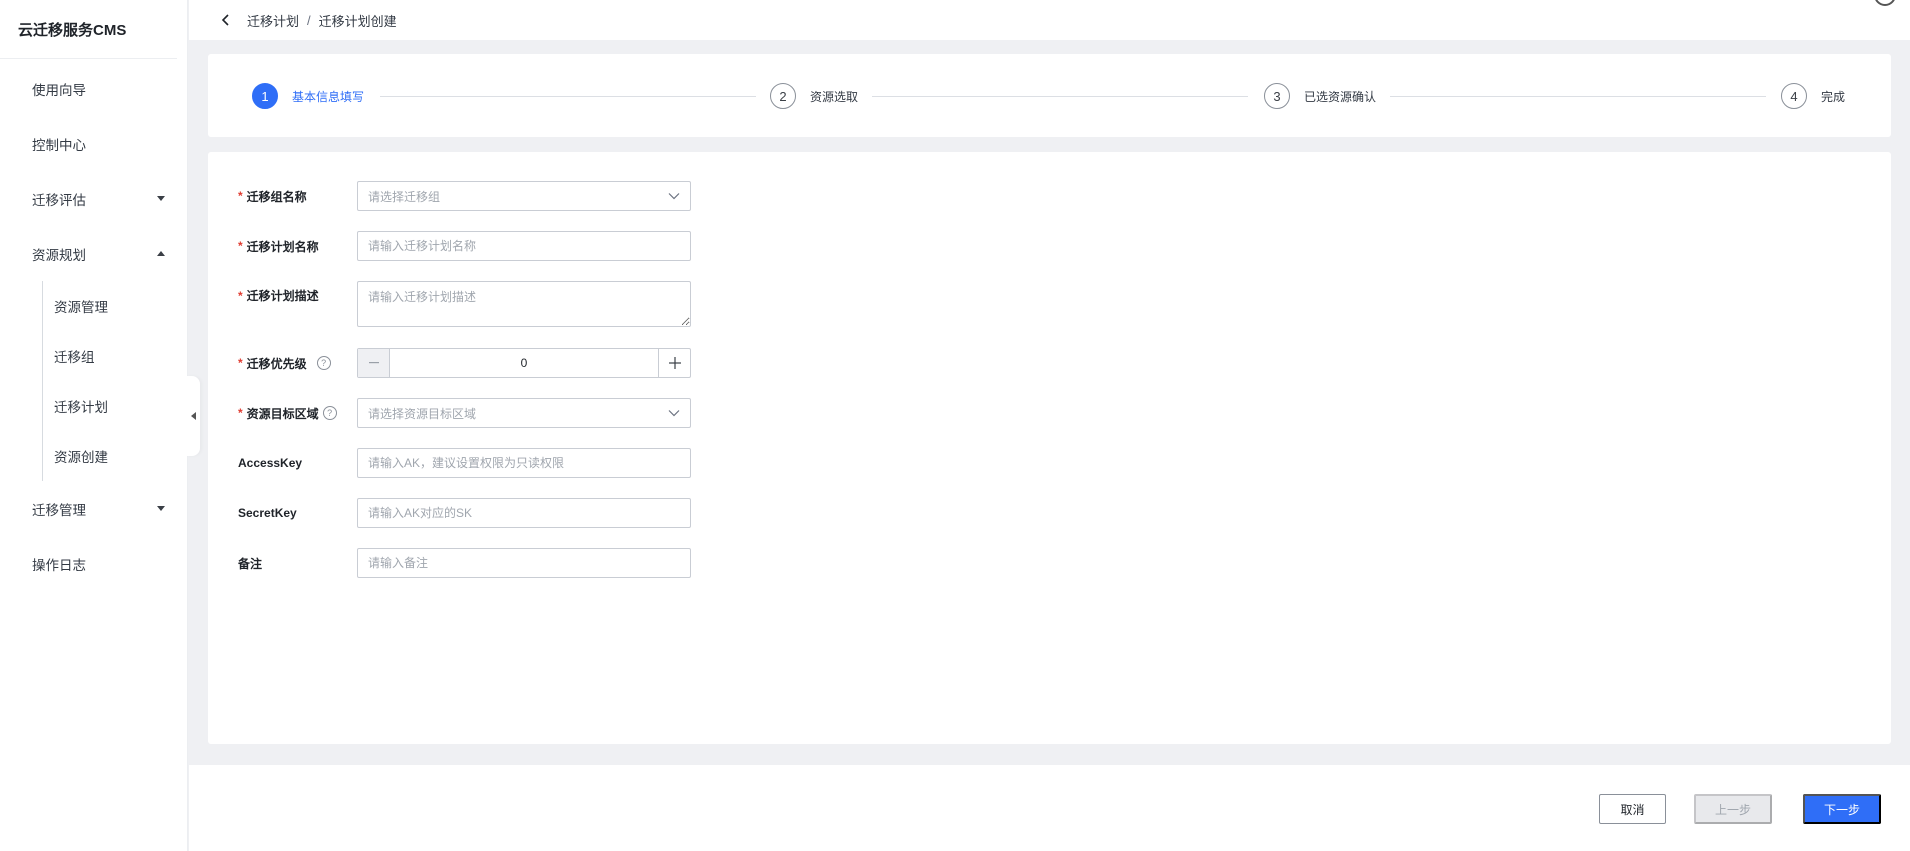 The height and width of the screenshot is (851, 1910). I want to click on field-label: SecretKey, so click(267, 513).